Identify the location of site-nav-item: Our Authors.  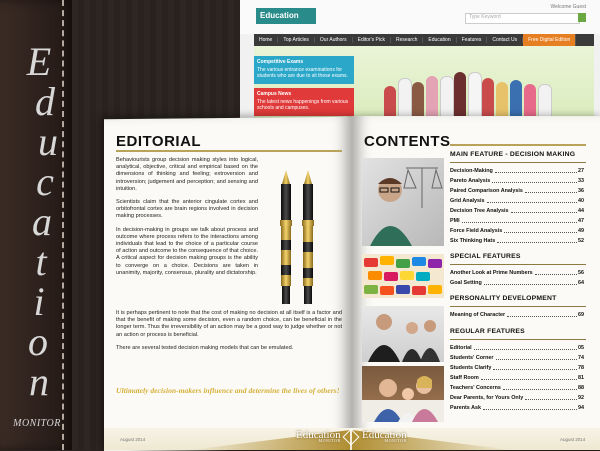
(334, 40).